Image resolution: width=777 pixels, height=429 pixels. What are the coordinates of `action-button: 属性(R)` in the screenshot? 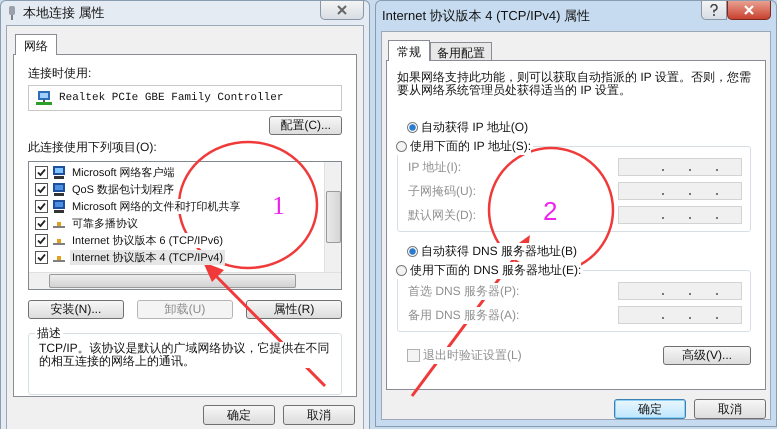 It's located at (294, 309).